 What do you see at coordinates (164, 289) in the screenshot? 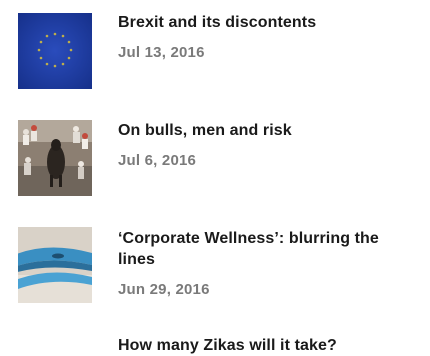
I see `article-date: Jun 29, 2016` at bounding box center [164, 289].